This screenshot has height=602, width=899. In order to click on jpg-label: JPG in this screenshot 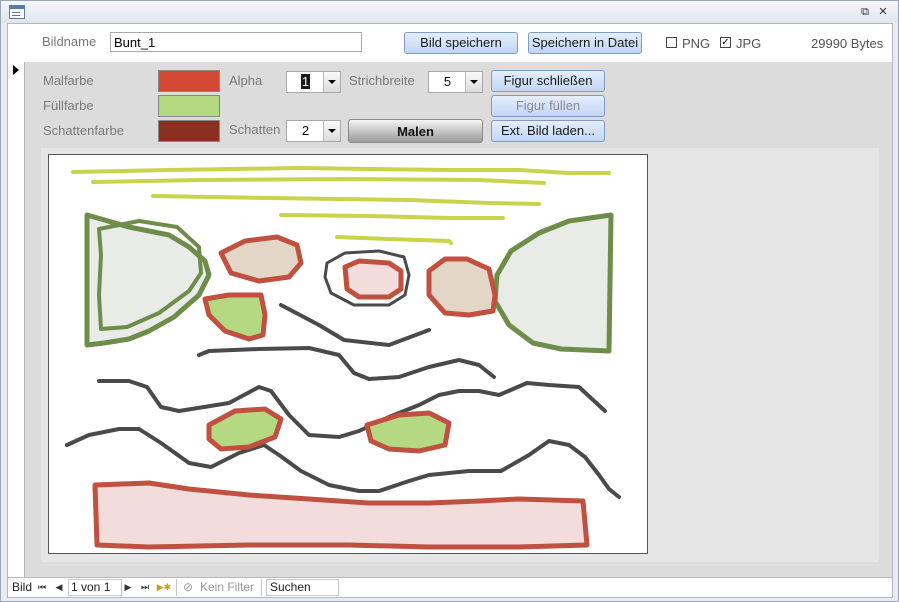, I will do `click(749, 43)`.